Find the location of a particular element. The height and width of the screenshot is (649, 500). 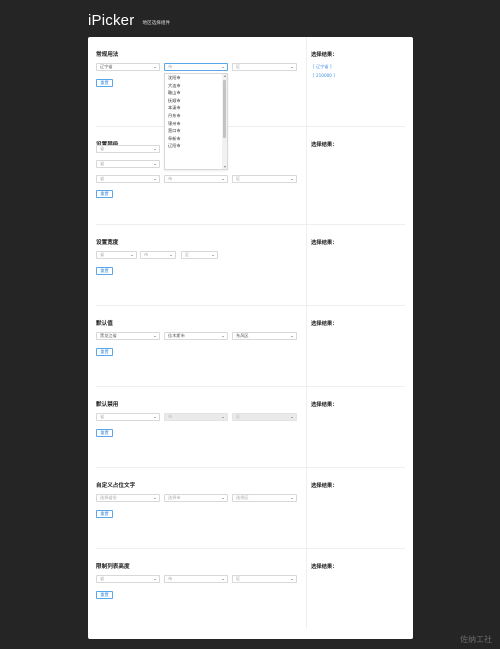

section-default-disabled: 默认禁用 选择结果： 省 市 区 重置 is located at coordinates (250, 427).